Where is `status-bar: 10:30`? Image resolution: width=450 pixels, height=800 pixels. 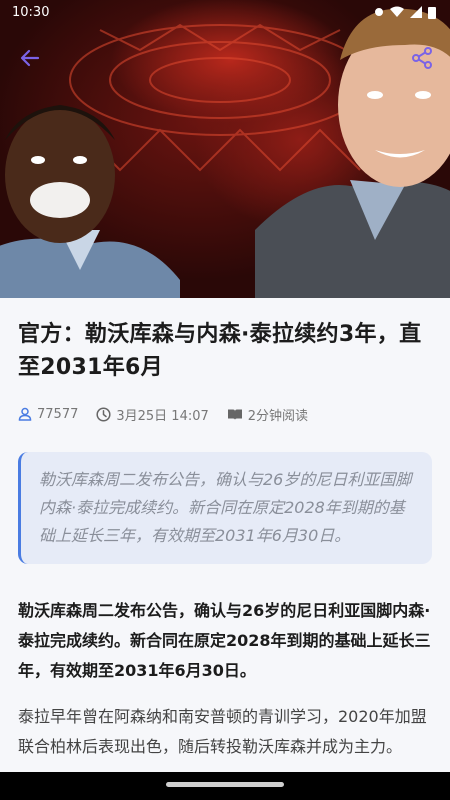
status-bar: 10:30 is located at coordinates (225, 12).